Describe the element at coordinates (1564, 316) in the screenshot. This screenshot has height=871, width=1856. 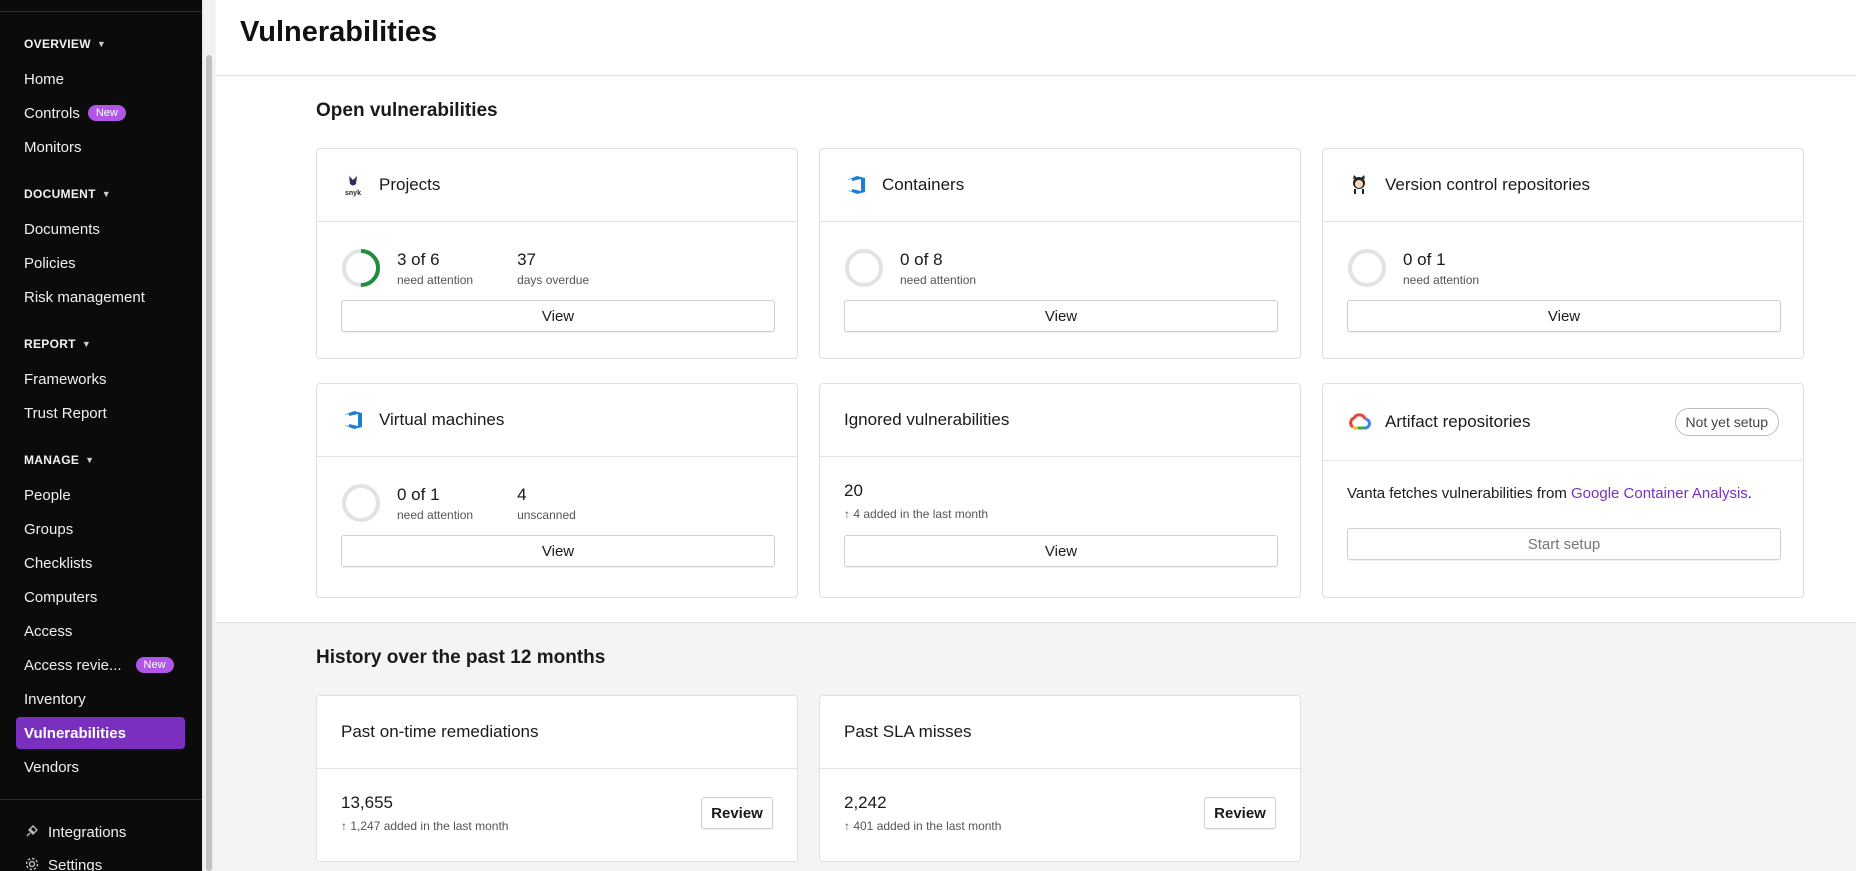
I see `view-vcs-button: View` at that location.